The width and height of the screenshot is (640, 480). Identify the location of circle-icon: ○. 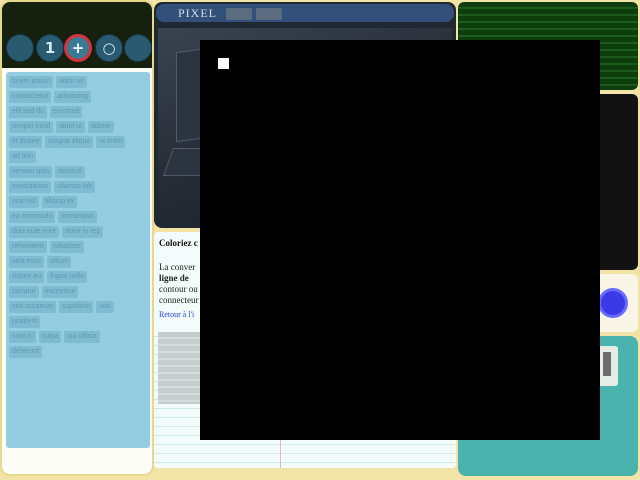
(109, 48).